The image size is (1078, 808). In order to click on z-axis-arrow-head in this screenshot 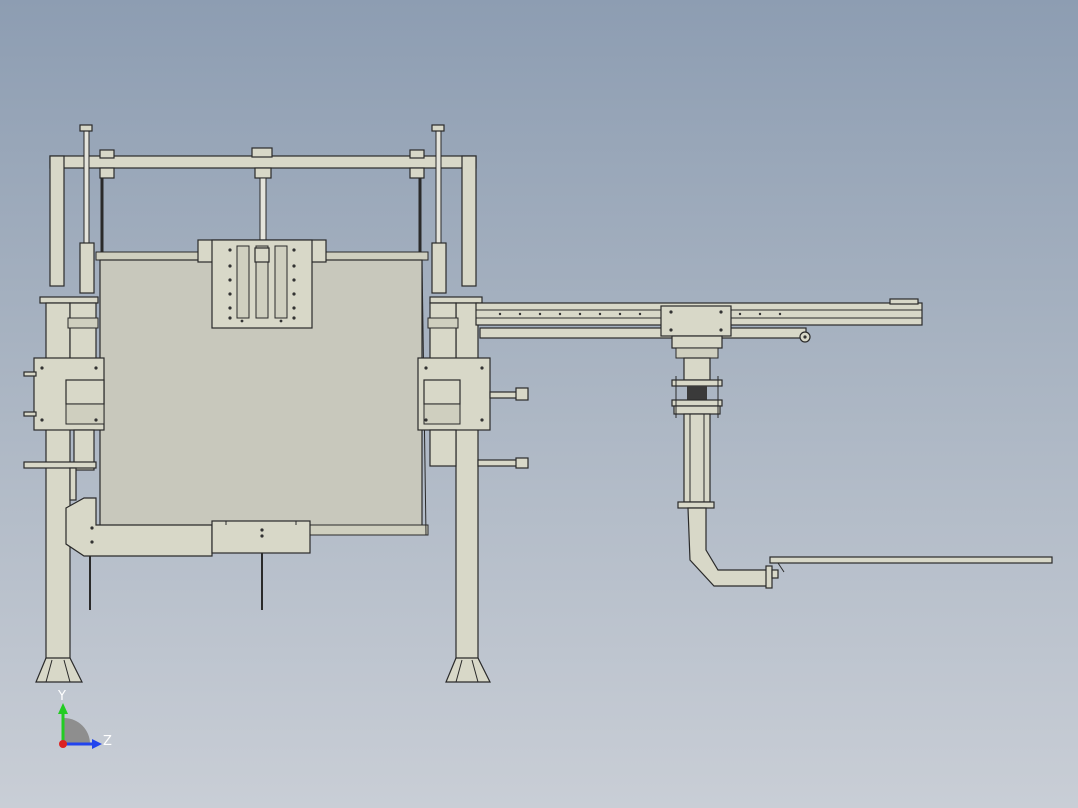, I will do `click(97, 744)`.